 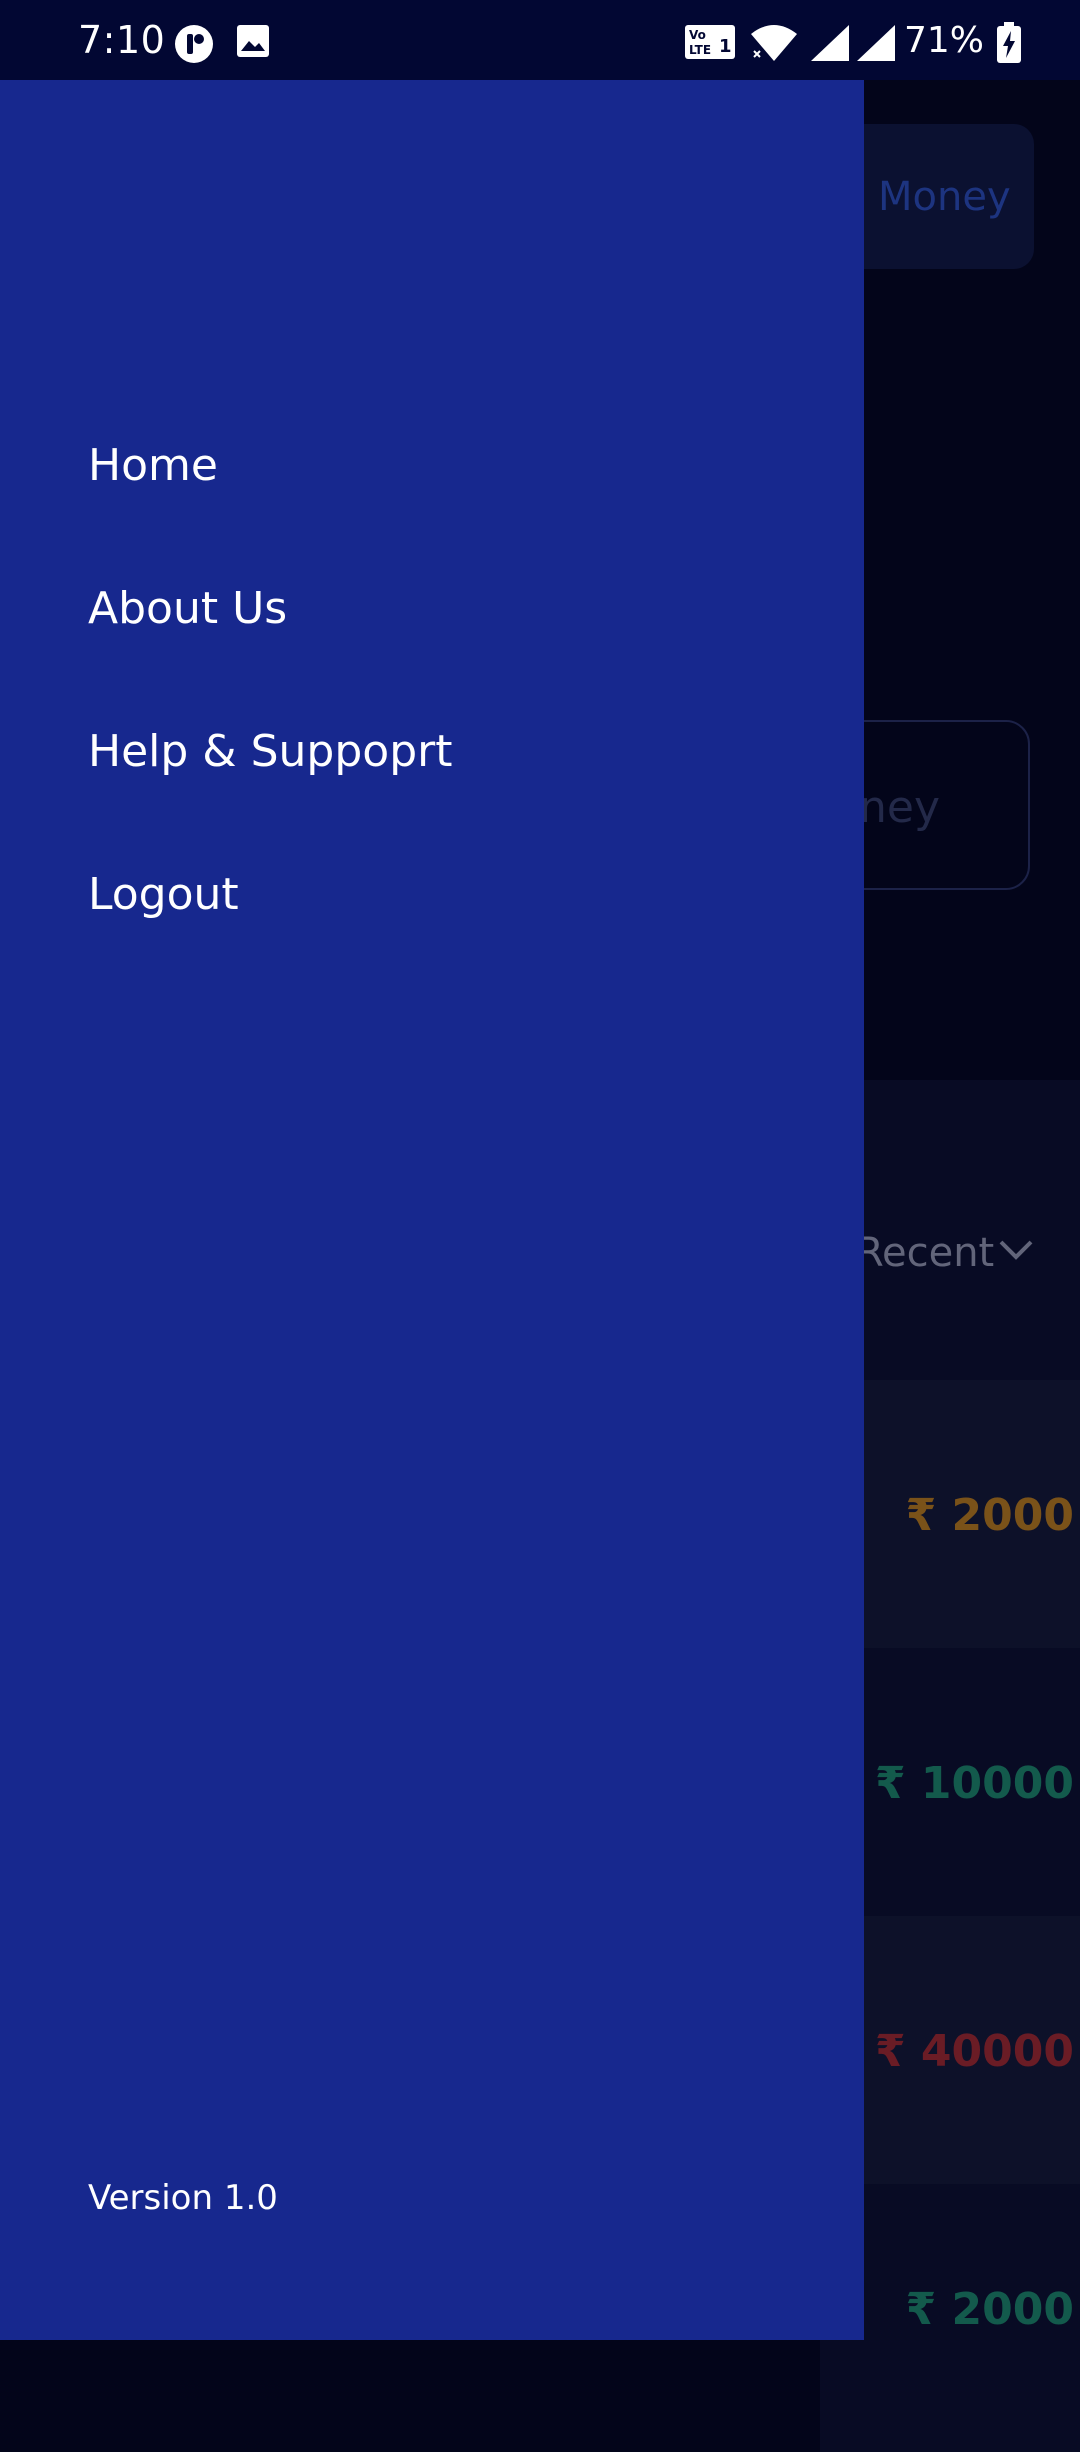 I want to click on app-notification-icon, so click(x=194, y=46).